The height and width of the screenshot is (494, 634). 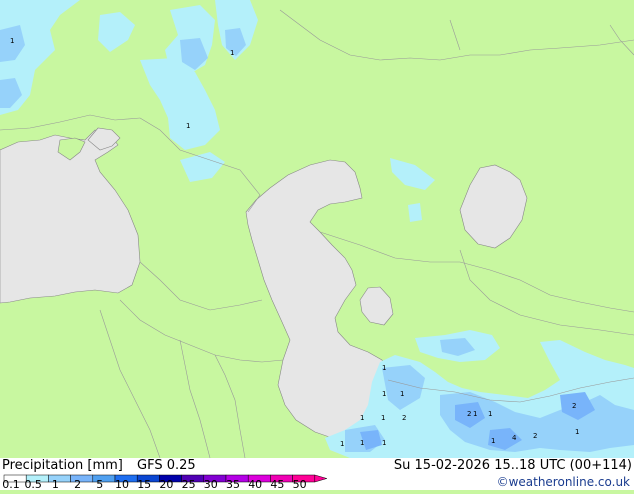 I want to click on valid-time: Su 15-02-2026 15..18 UTC (00+114), so click(x=512, y=465).